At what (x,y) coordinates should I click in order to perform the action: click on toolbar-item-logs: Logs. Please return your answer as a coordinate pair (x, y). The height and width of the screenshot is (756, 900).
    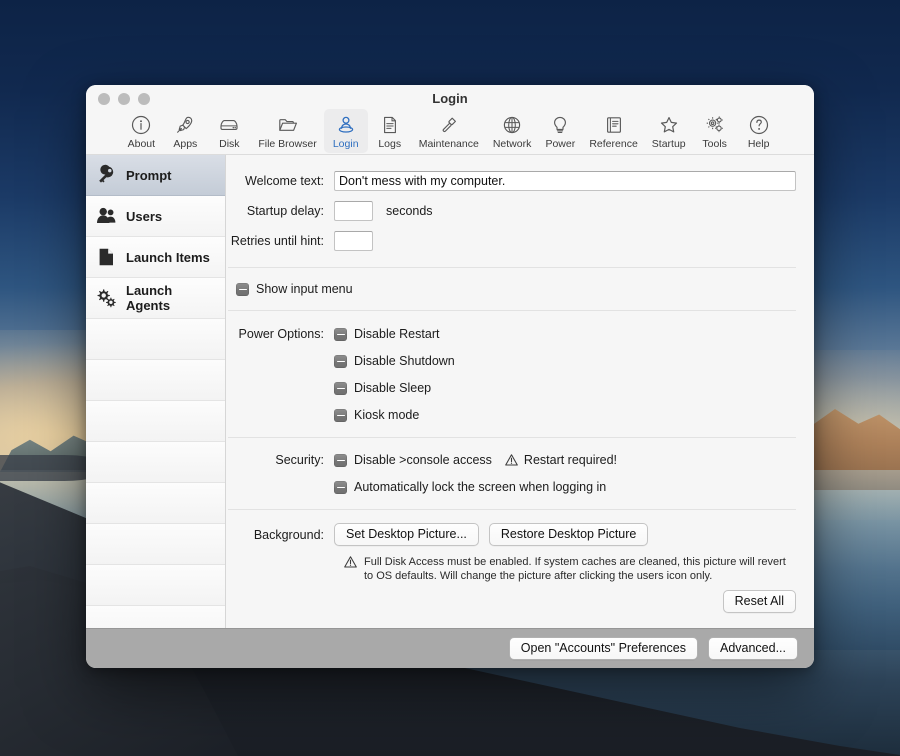
    Looking at the image, I should click on (390, 131).